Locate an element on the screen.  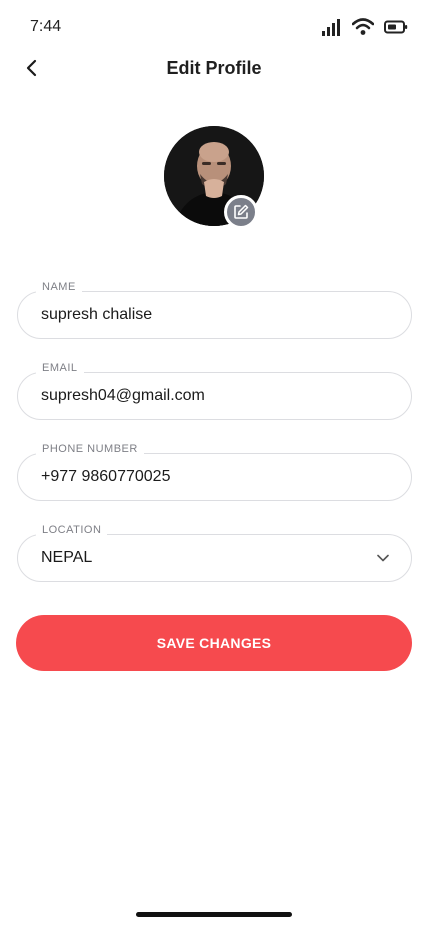
edit-avatar-button is located at coordinates (241, 212).